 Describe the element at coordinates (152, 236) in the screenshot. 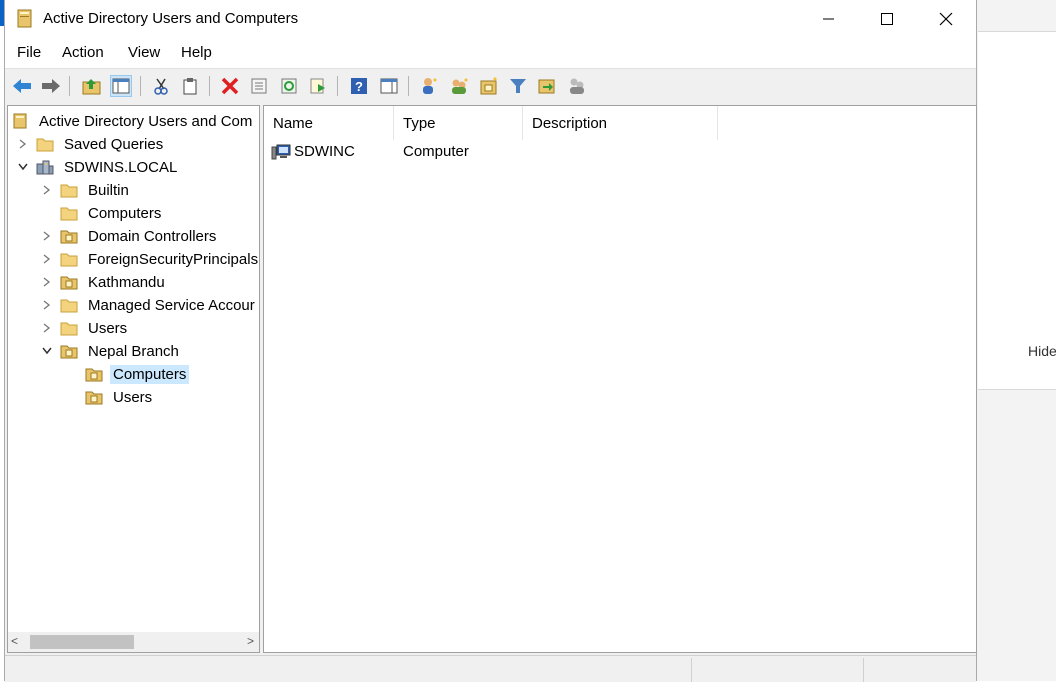

I see `tree-item-label: Domain Controllers` at that location.